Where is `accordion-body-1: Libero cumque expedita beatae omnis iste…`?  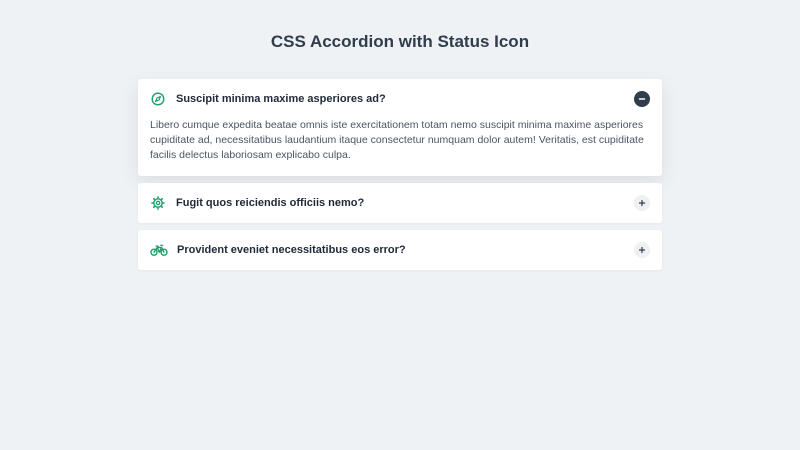 accordion-body-1: Libero cumque expedita beatae omnis iste… is located at coordinates (397, 140).